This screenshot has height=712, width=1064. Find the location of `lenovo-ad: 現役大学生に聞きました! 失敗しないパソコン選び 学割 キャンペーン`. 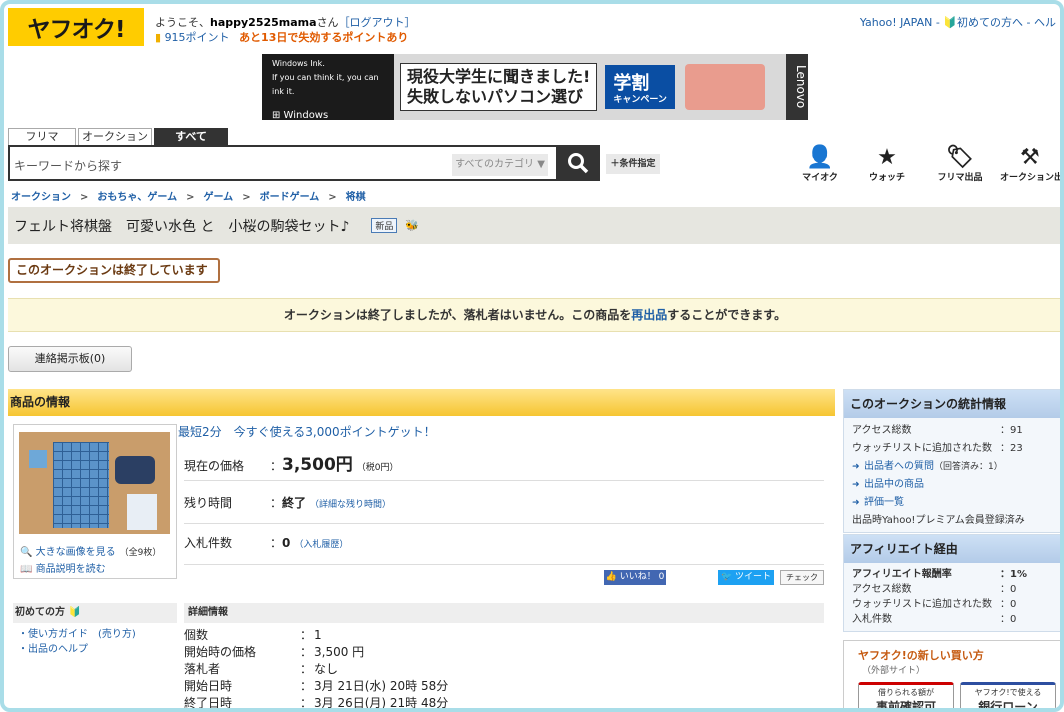

lenovo-ad: 現役大学生に聞きました! 失敗しないパソコン選び 学割 キャンペーン is located at coordinates (590, 87).